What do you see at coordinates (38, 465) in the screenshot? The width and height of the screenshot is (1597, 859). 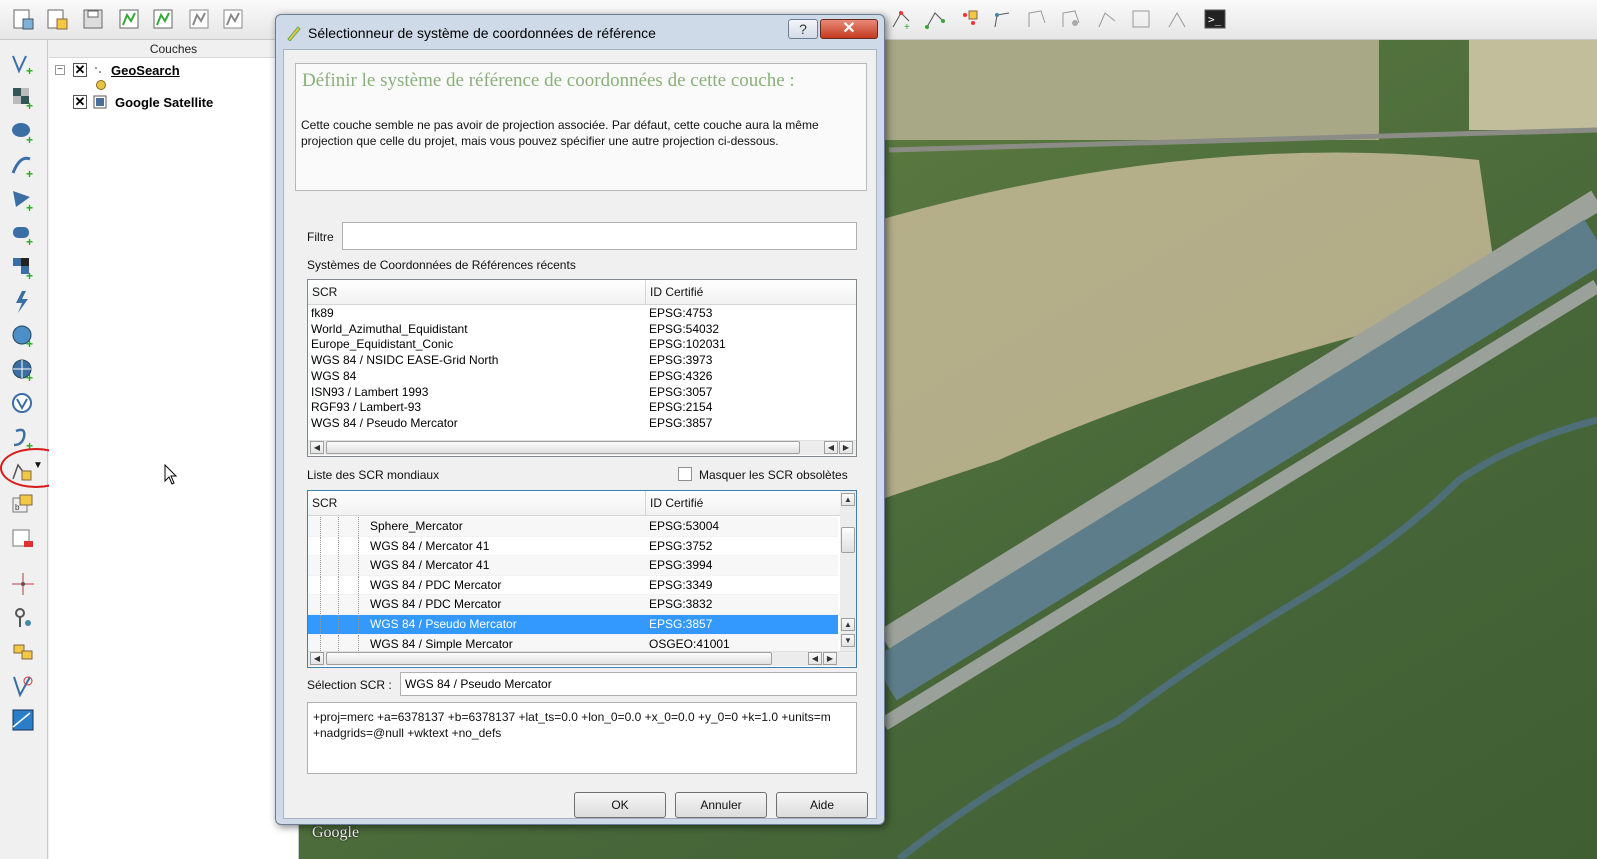 I see `chevron-down-icon: ▼` at bounding box center [38, 465].